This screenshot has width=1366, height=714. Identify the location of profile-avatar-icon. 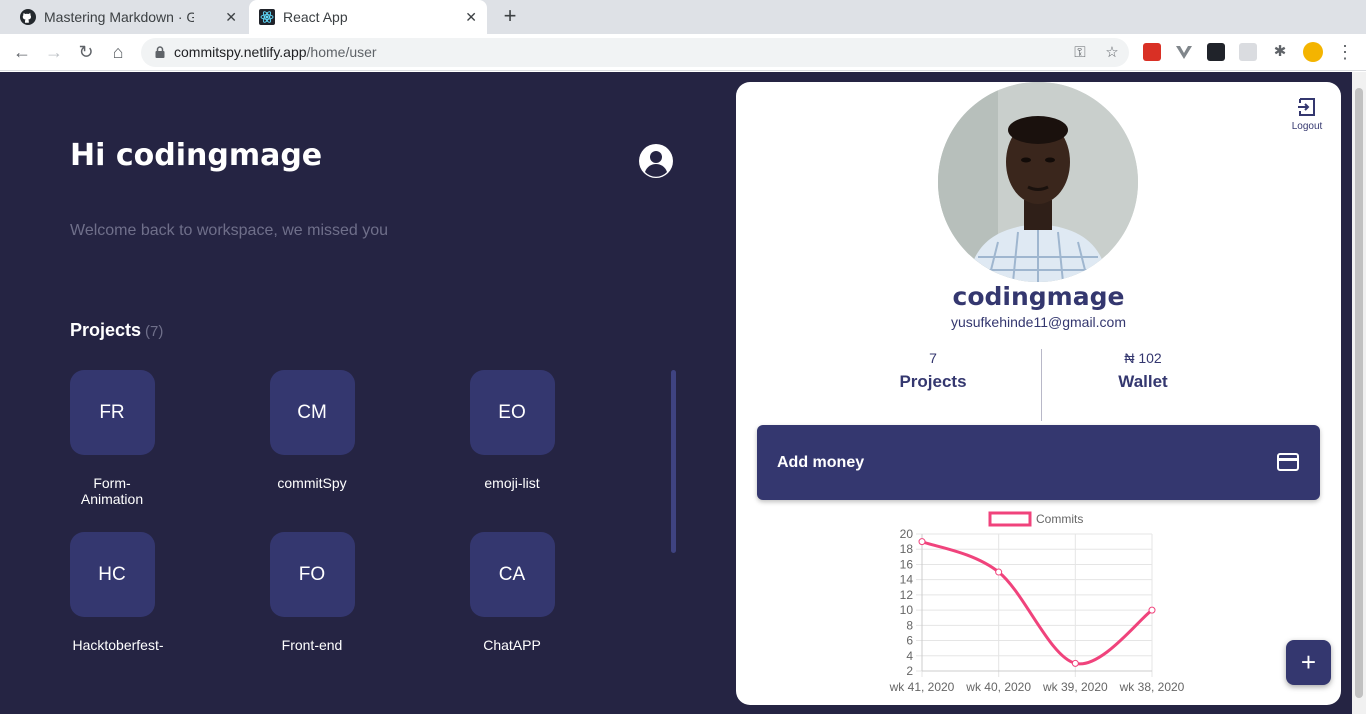
(1313, 52).